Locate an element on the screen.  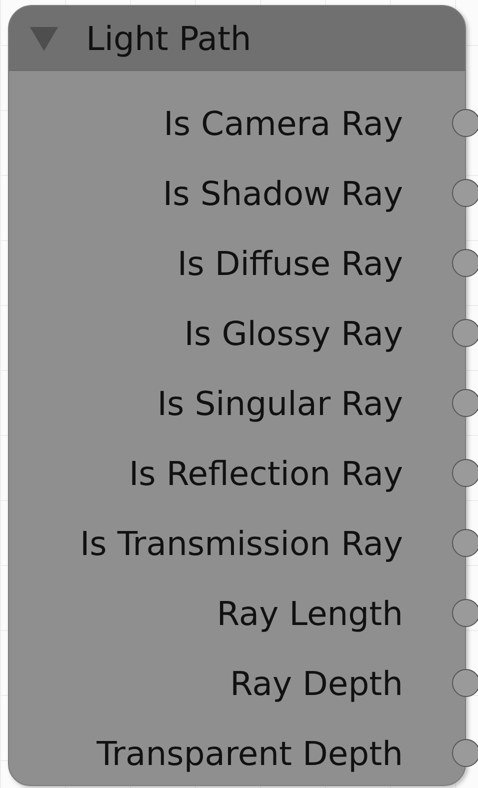
collapse-toggle-icon is located at coordinates (44, 38).